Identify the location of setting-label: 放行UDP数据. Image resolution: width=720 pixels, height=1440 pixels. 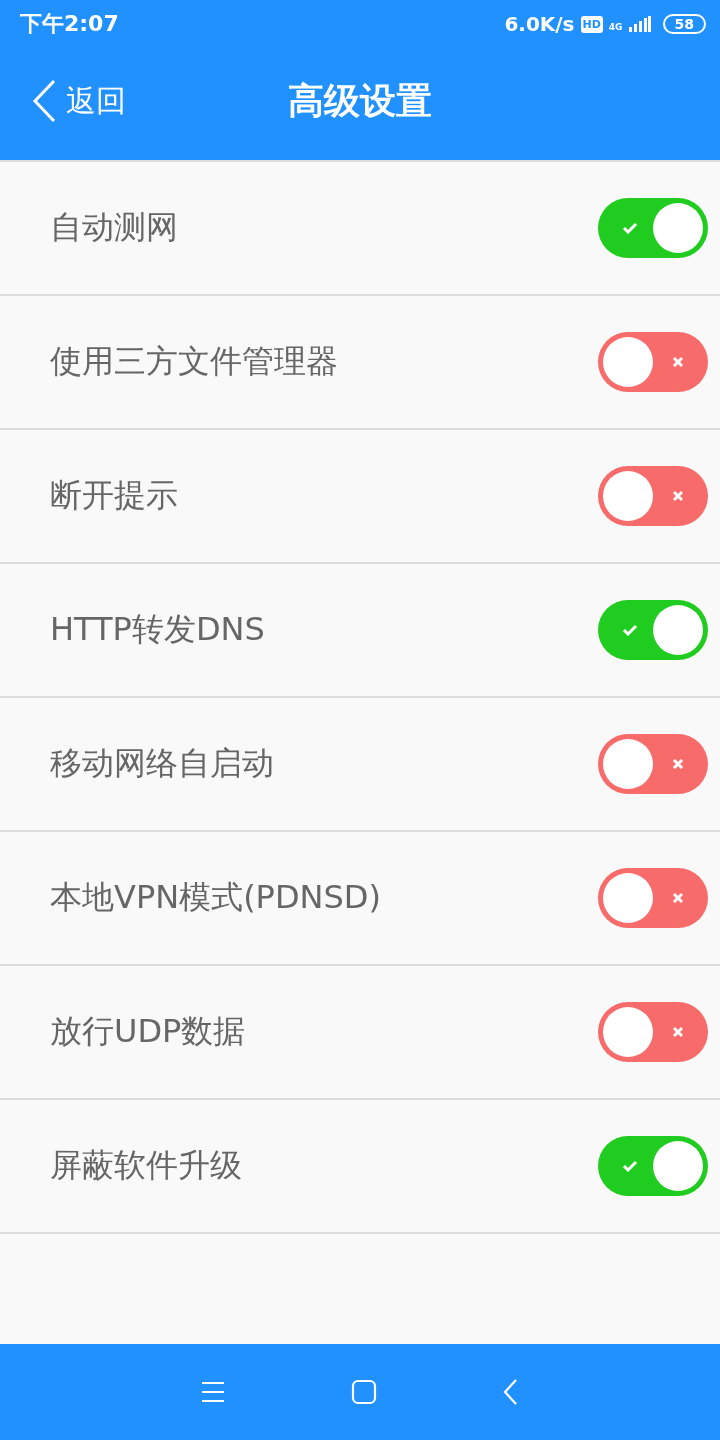
(148, 1031).